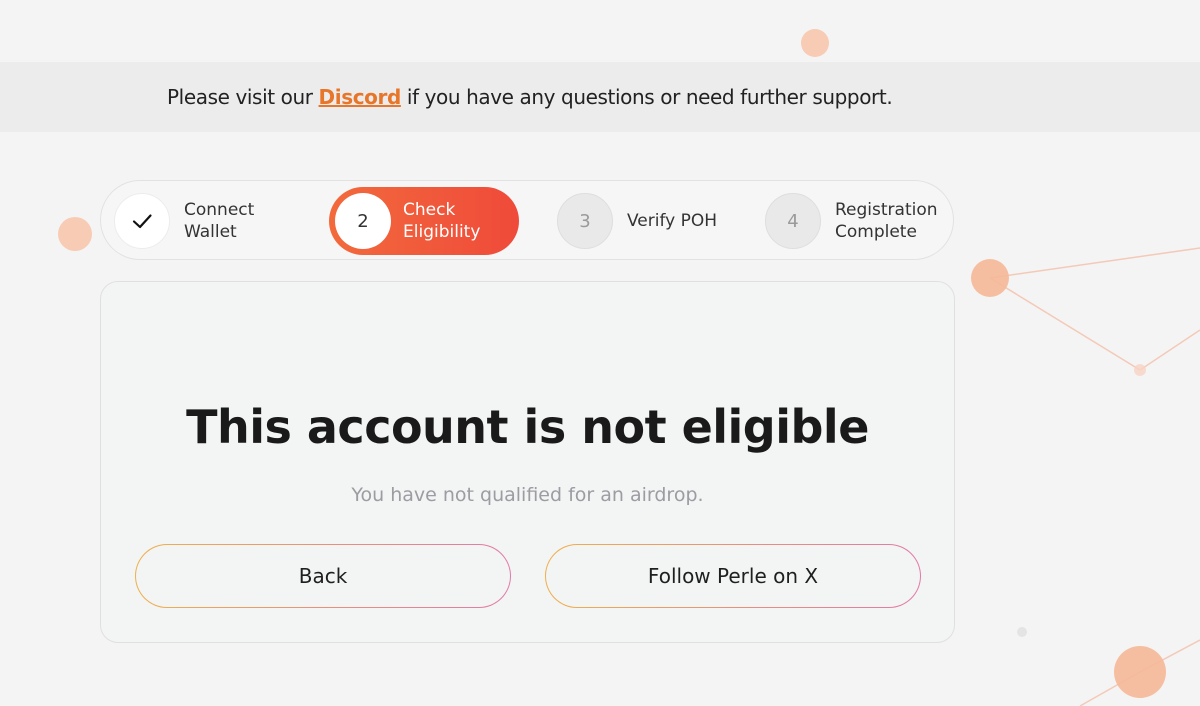  What do you see at coordinates (210, 232) in the screenshot?
I see `step-1-label-line2: Wallet` at bounding box center [210, 232].